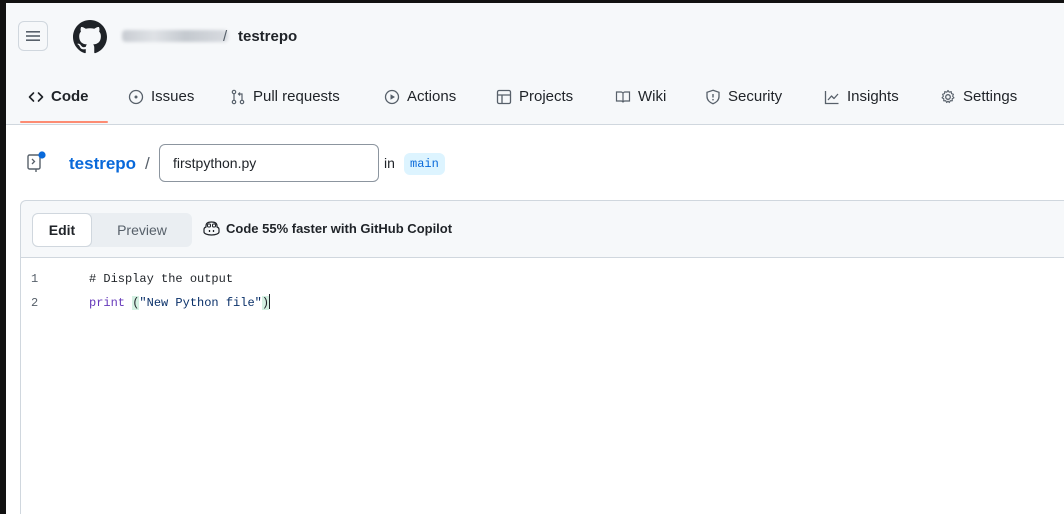  Describe the element at coordinates (175, 36) in the screenshot. I see `owner-name-blurred` at that location.